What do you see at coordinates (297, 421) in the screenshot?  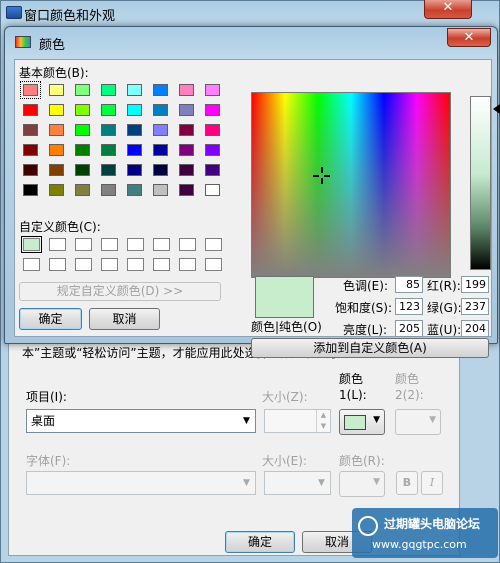 I see `size-spinner: ▲ ▼` at bounding box center [297, 421].